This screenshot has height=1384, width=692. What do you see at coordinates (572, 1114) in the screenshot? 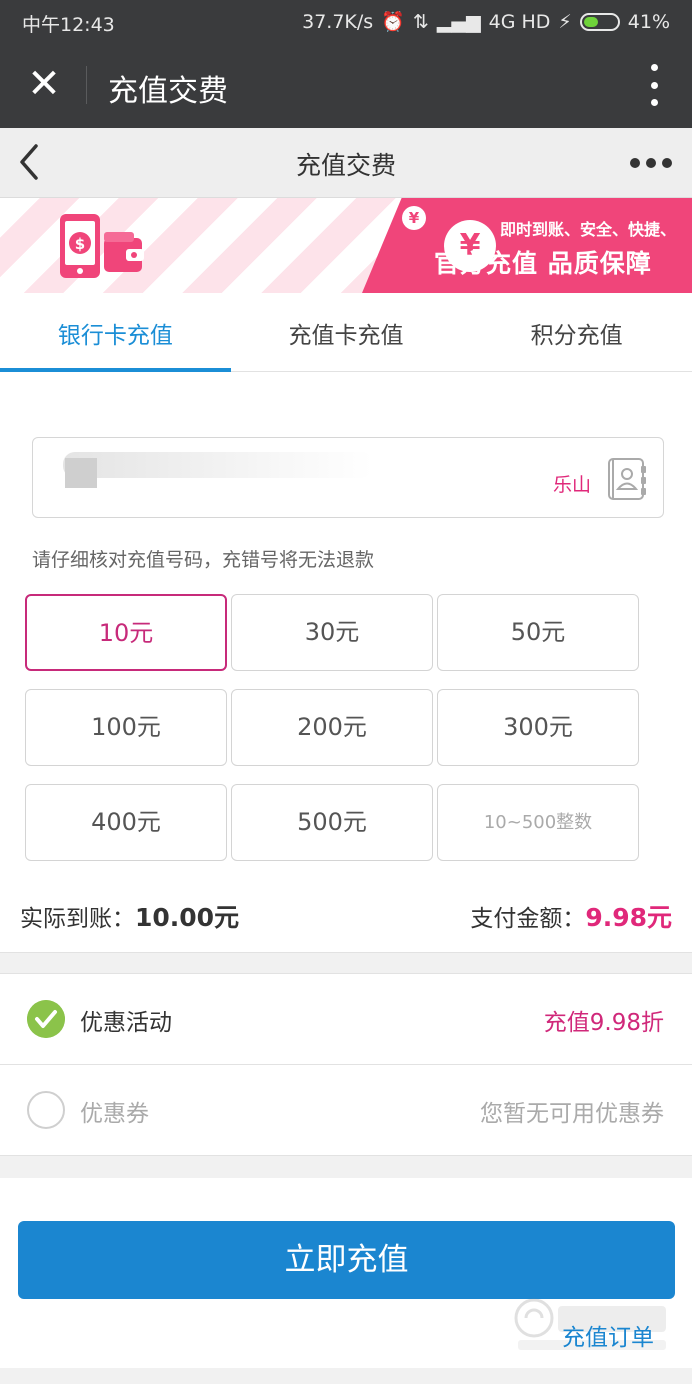
I see `coupon-value: 您暂无可用优惠券` at bounding box center [572, 1114].